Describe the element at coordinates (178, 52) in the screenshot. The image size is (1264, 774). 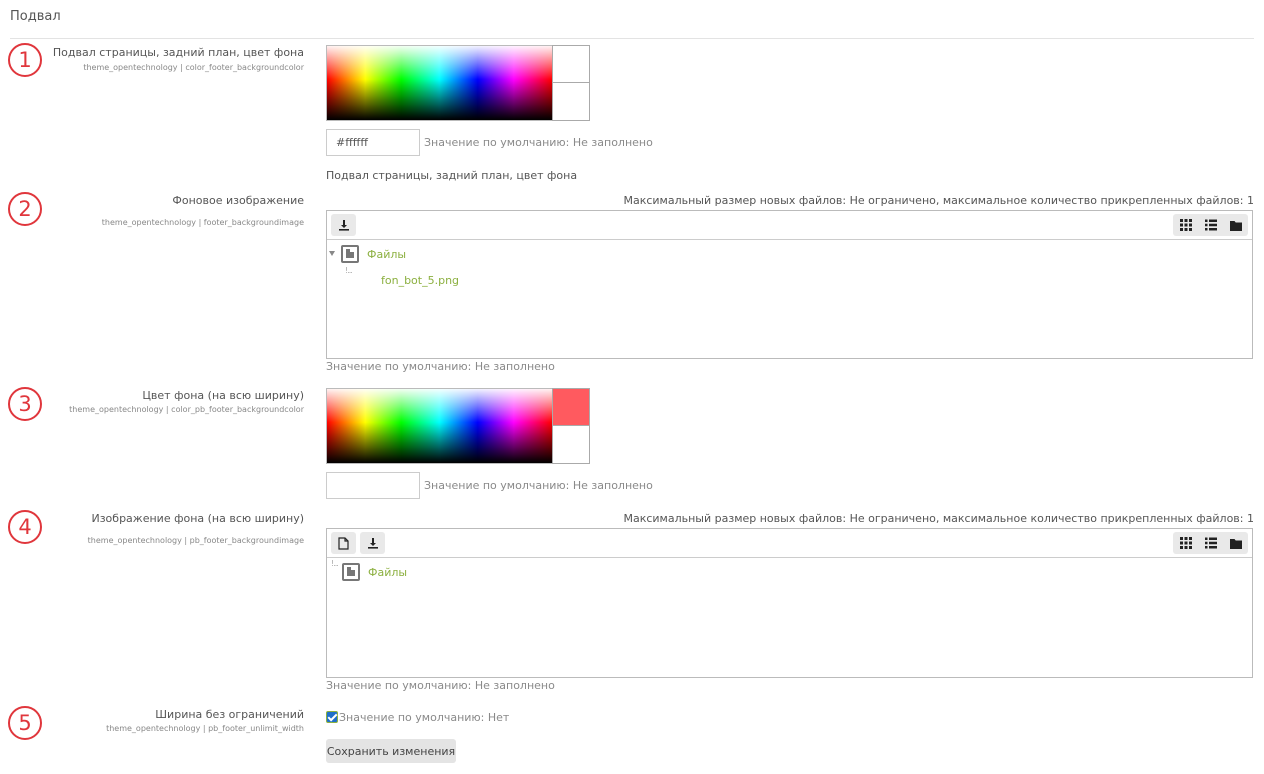
I see `setting-label-footer-bgcolor: Подвал страницы, задний план, цвет фона` at that location.